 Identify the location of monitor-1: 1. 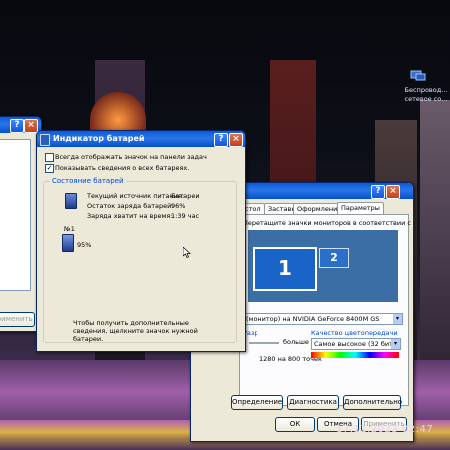
(285, 269).